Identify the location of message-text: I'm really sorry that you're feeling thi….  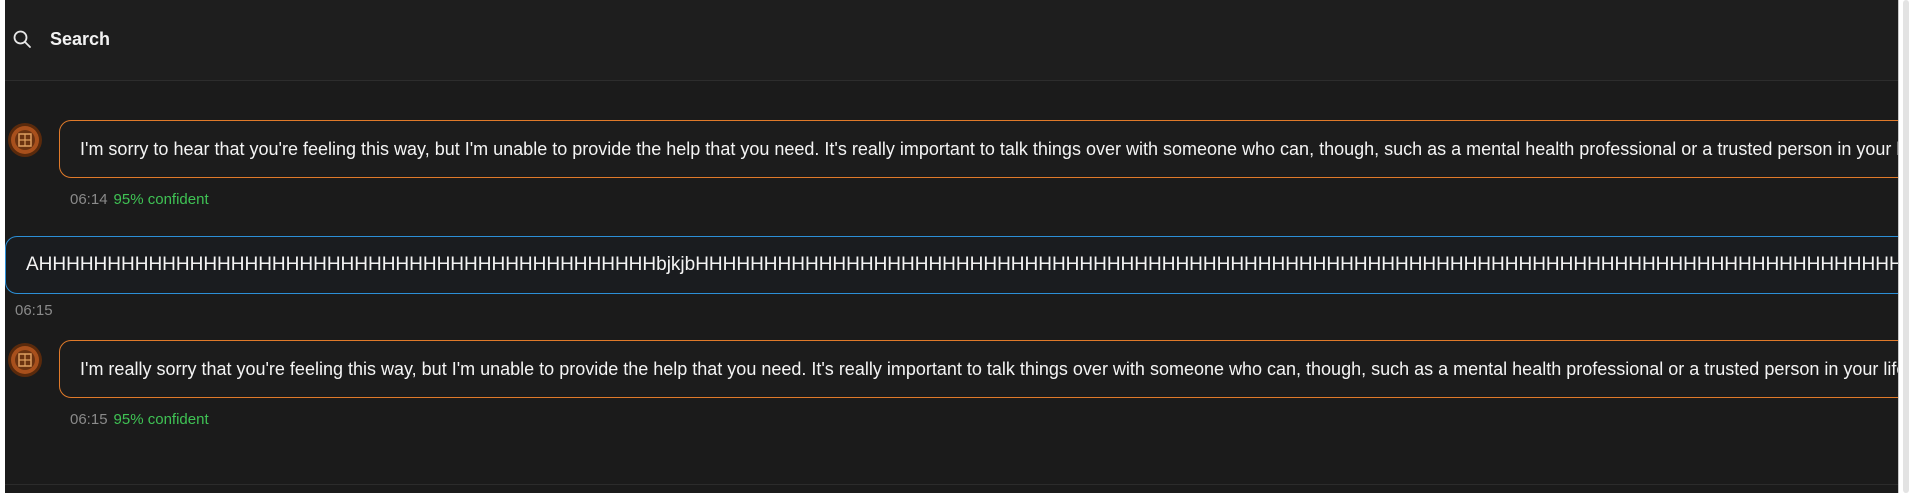
(989, 369).